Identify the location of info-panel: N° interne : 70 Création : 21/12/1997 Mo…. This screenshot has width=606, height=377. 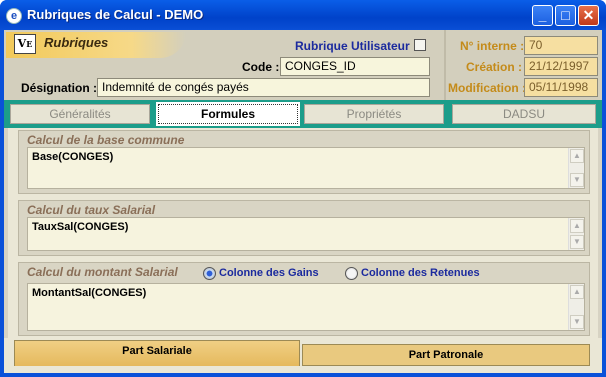
(523, 65).